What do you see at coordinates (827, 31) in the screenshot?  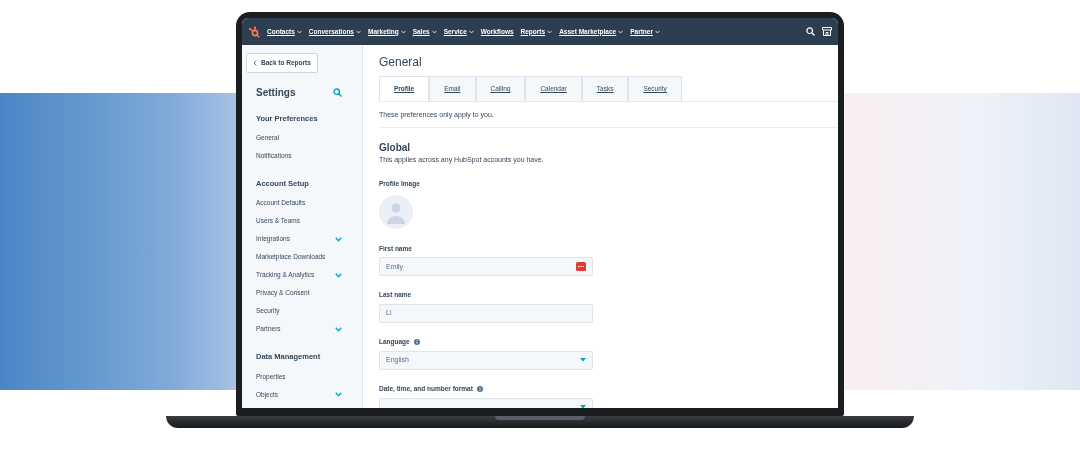 I see `storefront-icon` at bounding box center [827, 31].